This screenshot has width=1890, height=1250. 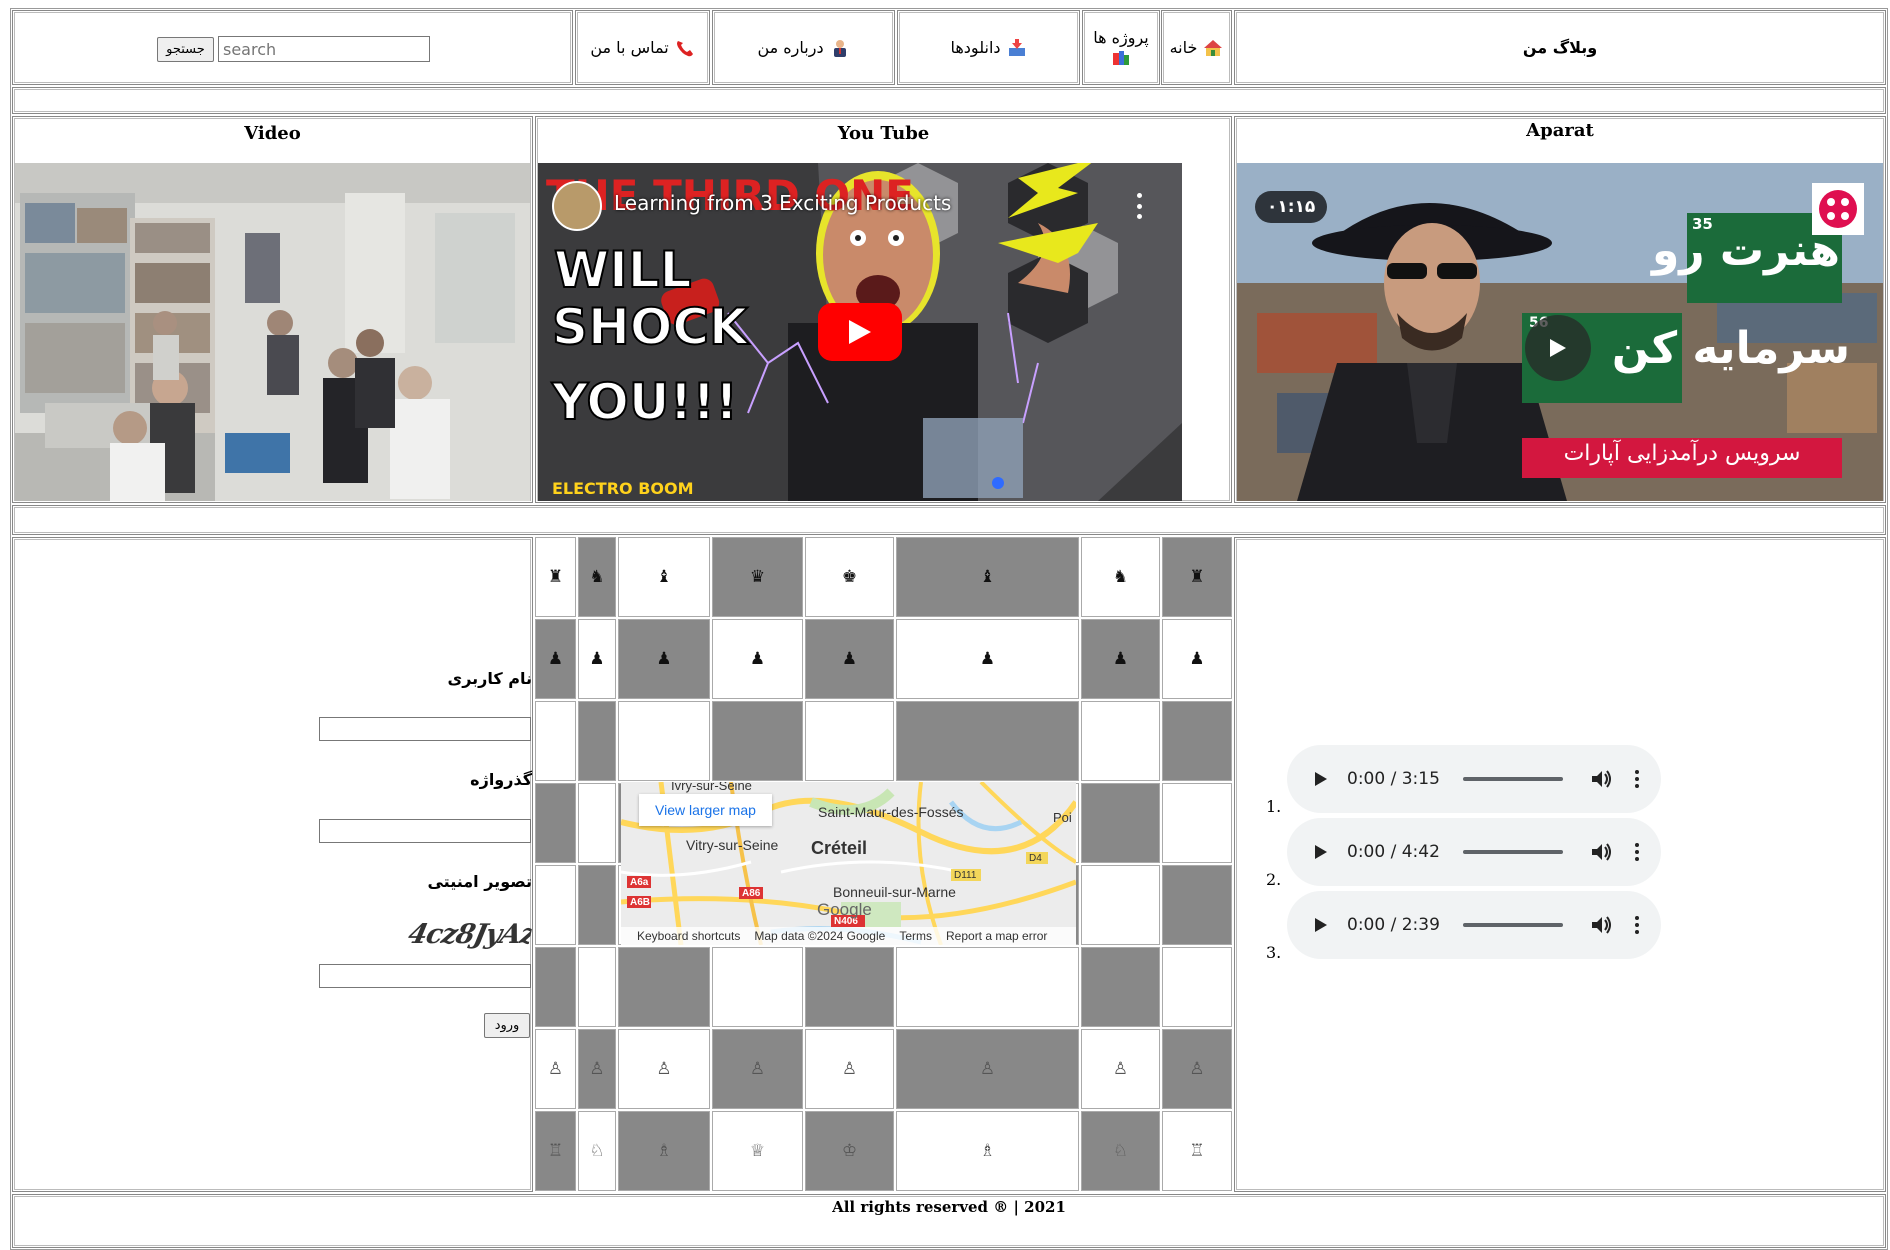 What do you see at coordinates (642, 47) in the screenshot?
I see `nav-contact: تماس با من` at bounding box center [642, 47].